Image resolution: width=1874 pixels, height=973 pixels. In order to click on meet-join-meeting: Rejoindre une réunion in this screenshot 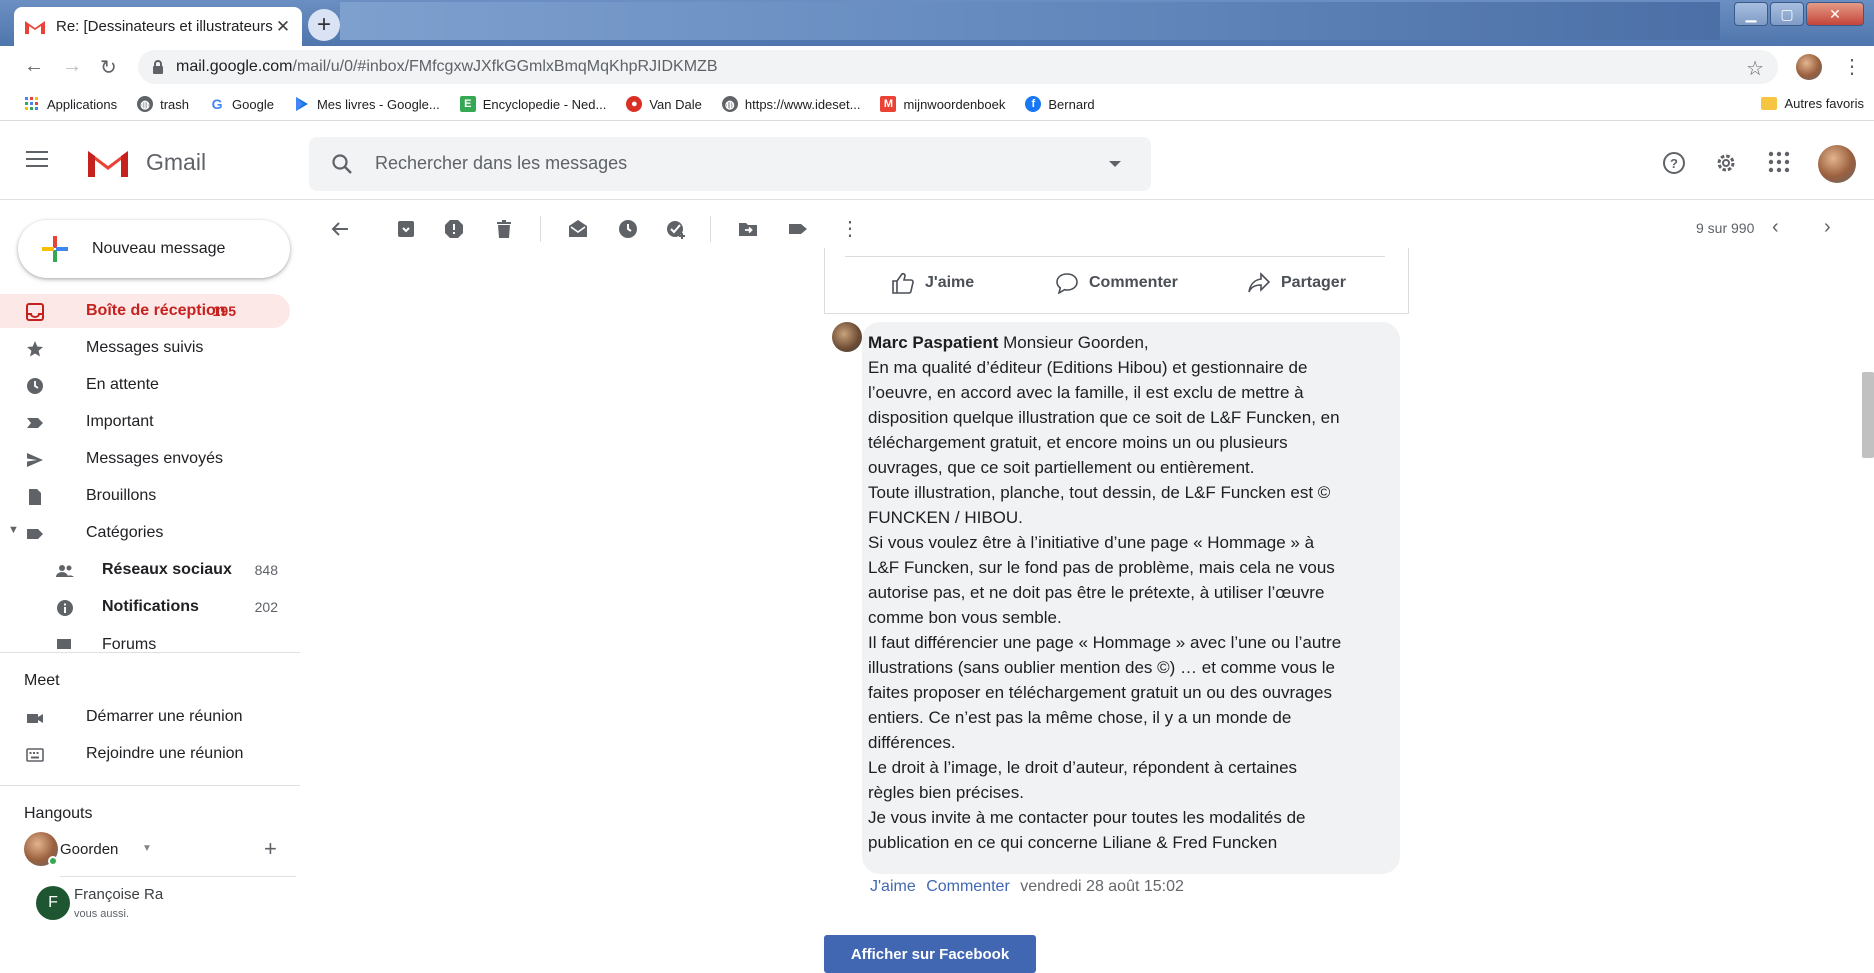, I will do `click(145, 754)`.